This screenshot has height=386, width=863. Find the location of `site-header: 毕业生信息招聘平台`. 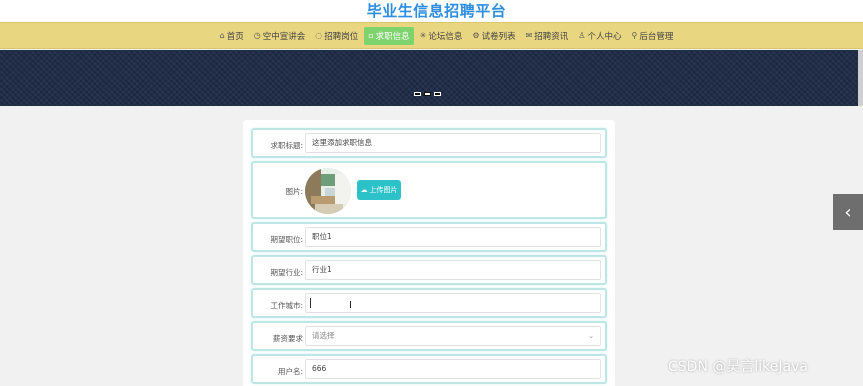

site-header: 毕业生信息招聘平台 is located at coordinates (431, 11).